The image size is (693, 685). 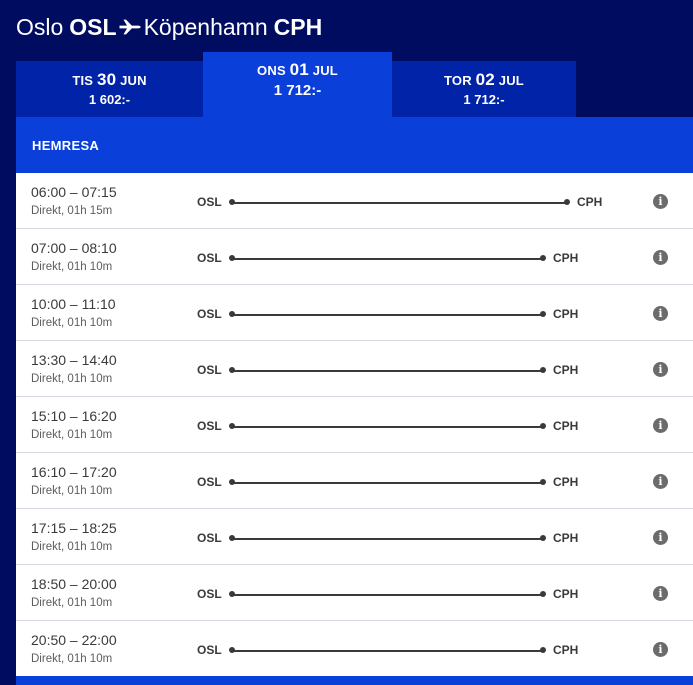 What do you see at coordinates (40, 26) in the screenshot?
I see `origin-city: Oslo` at bounding box center [40, 26].